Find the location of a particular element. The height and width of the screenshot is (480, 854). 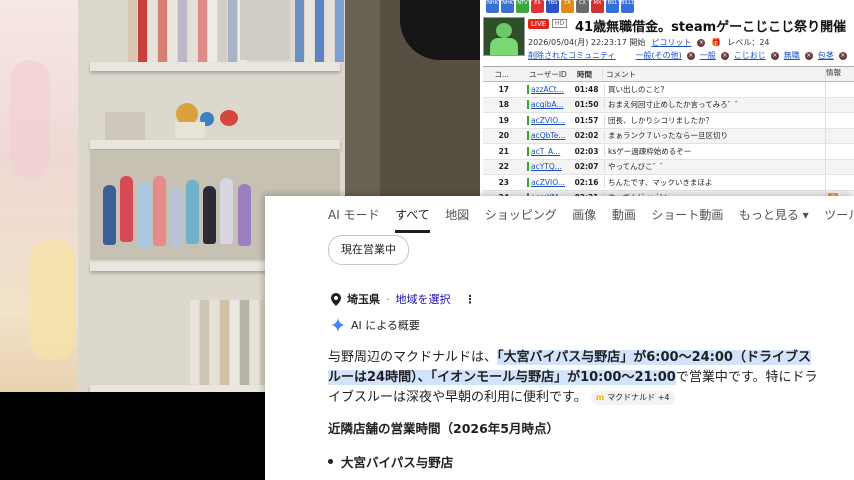

tab-7: もっと見る ▾ is located at coordinates (774, 219).